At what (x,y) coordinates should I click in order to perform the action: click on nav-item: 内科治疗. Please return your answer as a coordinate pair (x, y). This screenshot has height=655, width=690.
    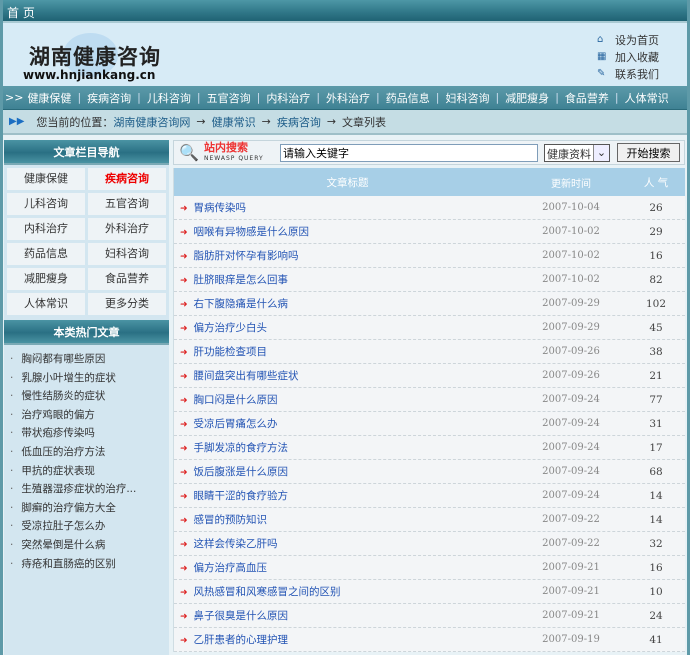
    Looking at the image, I should click on (288, 98).